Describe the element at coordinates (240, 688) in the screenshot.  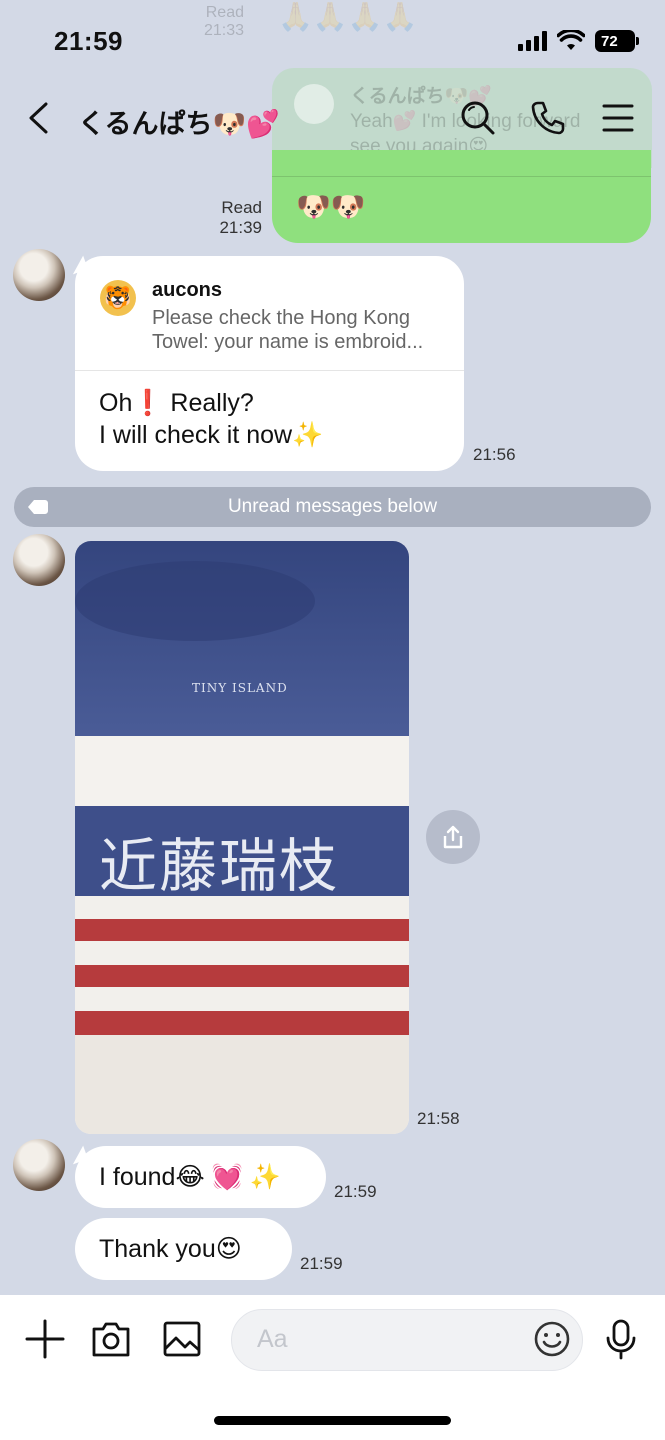
I see `towel-brand-text: TINY ISLAND` at that location.